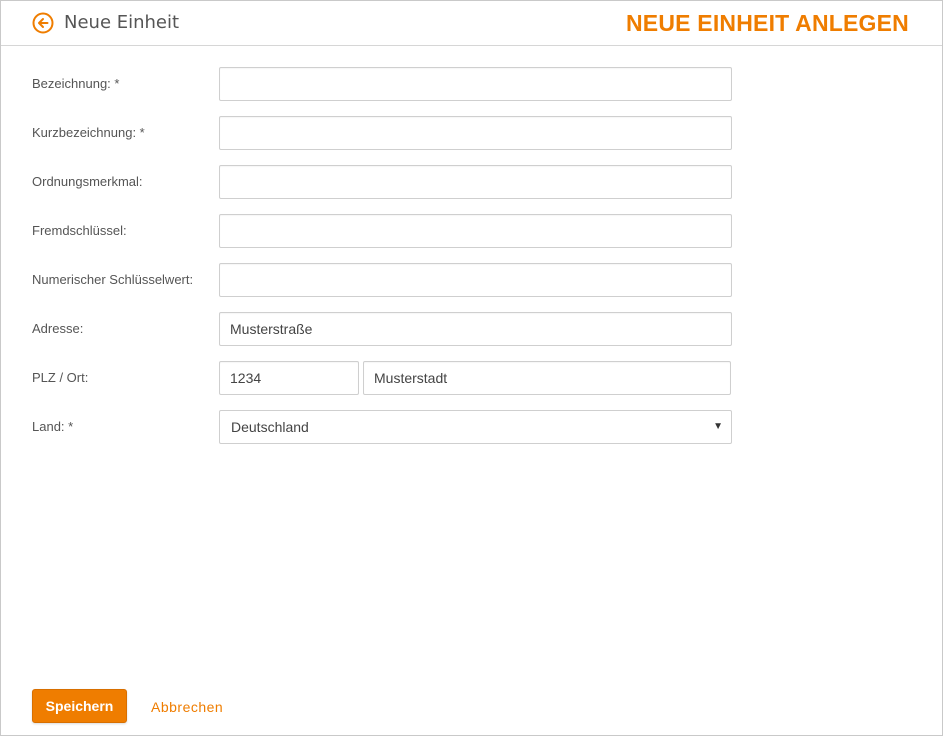 The image size is (943, 736). Describe the element at coordinates (475, 84) in the screenshot. I see `bezeichnung-input` at that location.